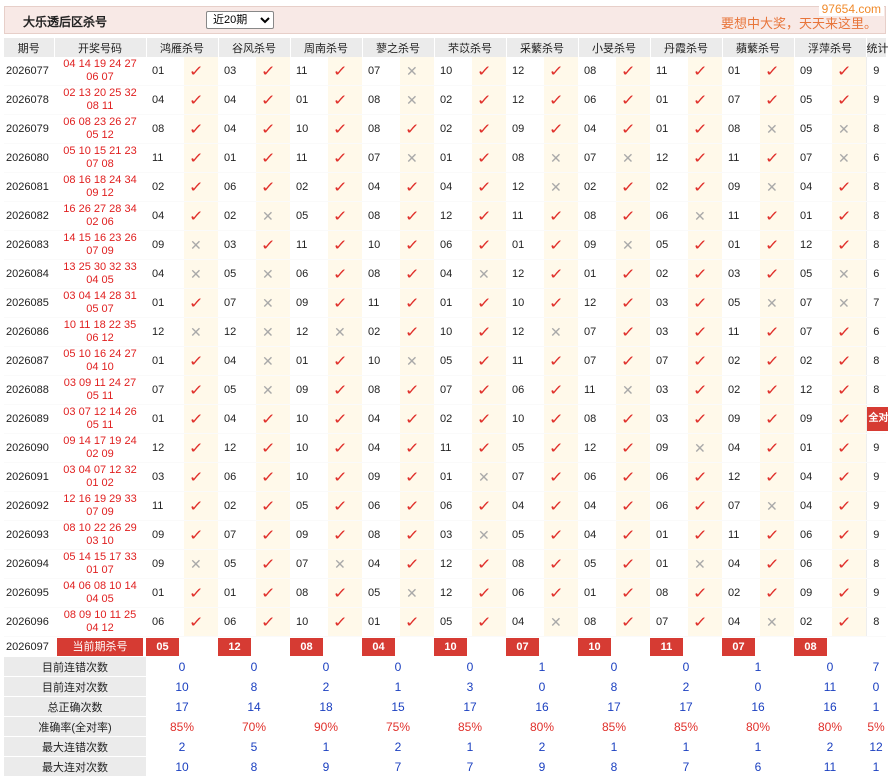 The width and height of the screenshot is (888, 777). Describe the element at coordinates (100, 158) in the screenshot. I see `winning-numbers-cell: 05 10 15 21 2307 08` at that location.